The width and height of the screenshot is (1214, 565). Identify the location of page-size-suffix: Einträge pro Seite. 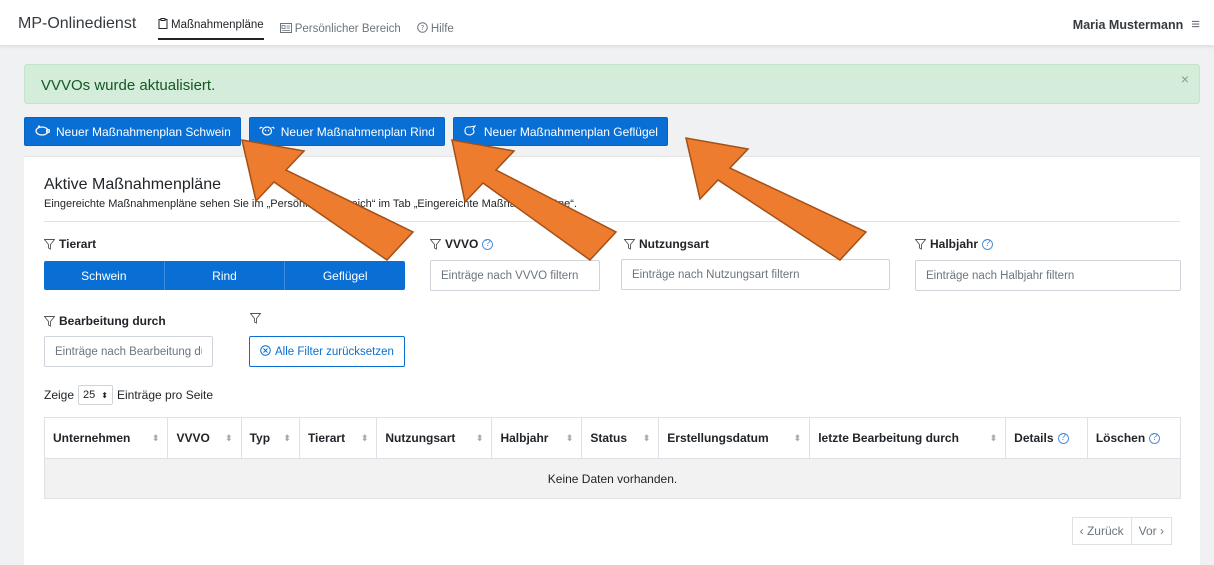
(165, 395).